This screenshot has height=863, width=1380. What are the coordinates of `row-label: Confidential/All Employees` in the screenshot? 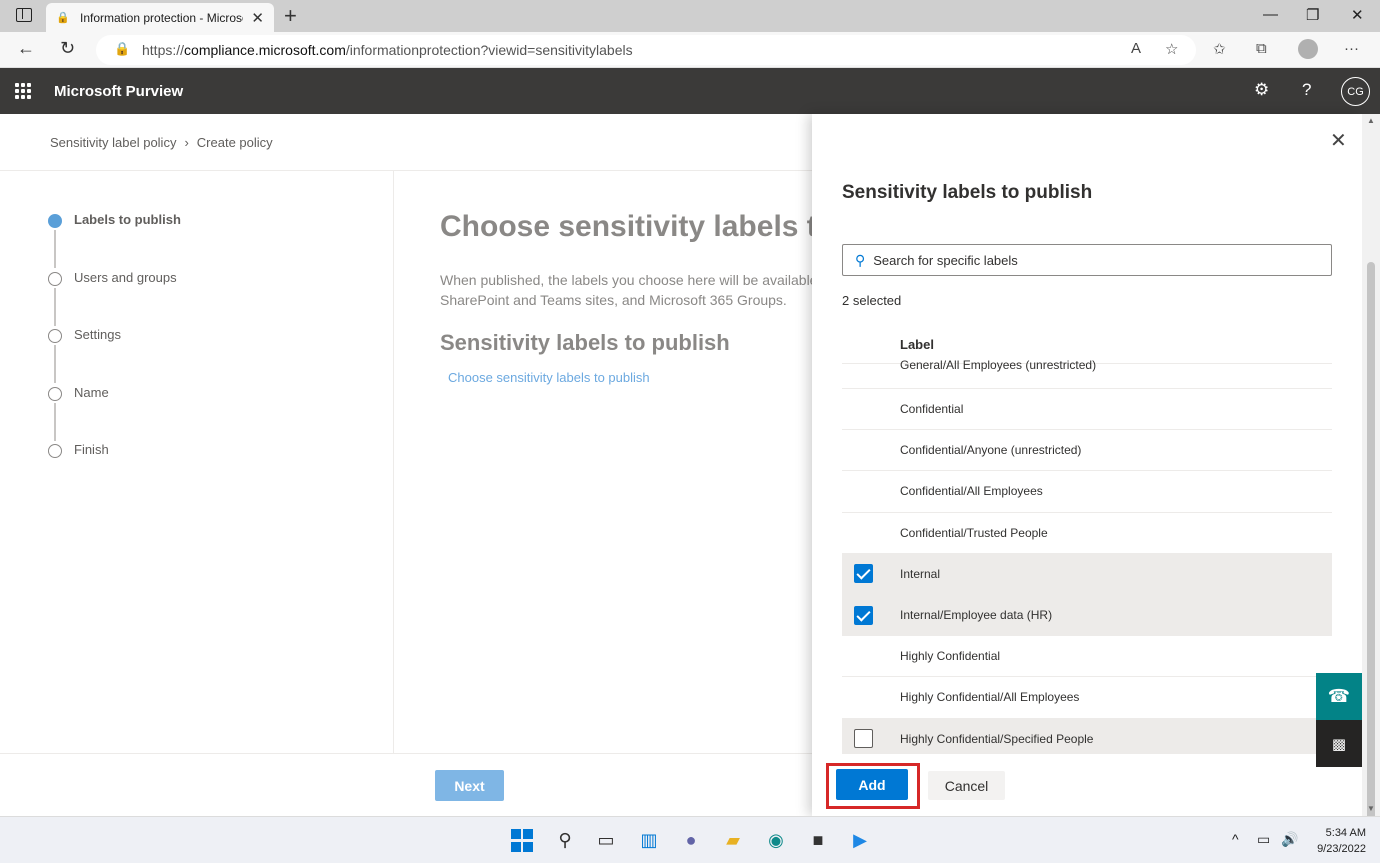 It's located at (971, 491).